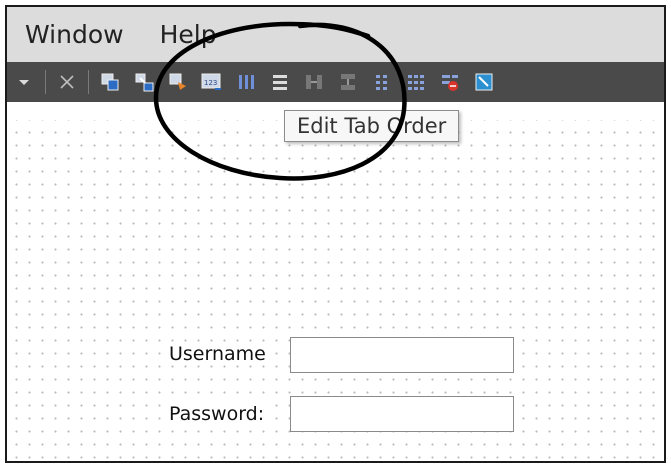 Image resolution: width=671 pixels, height=468 pixels. I want to click on edit-tab-order-icon: 123, so click(212, 82).